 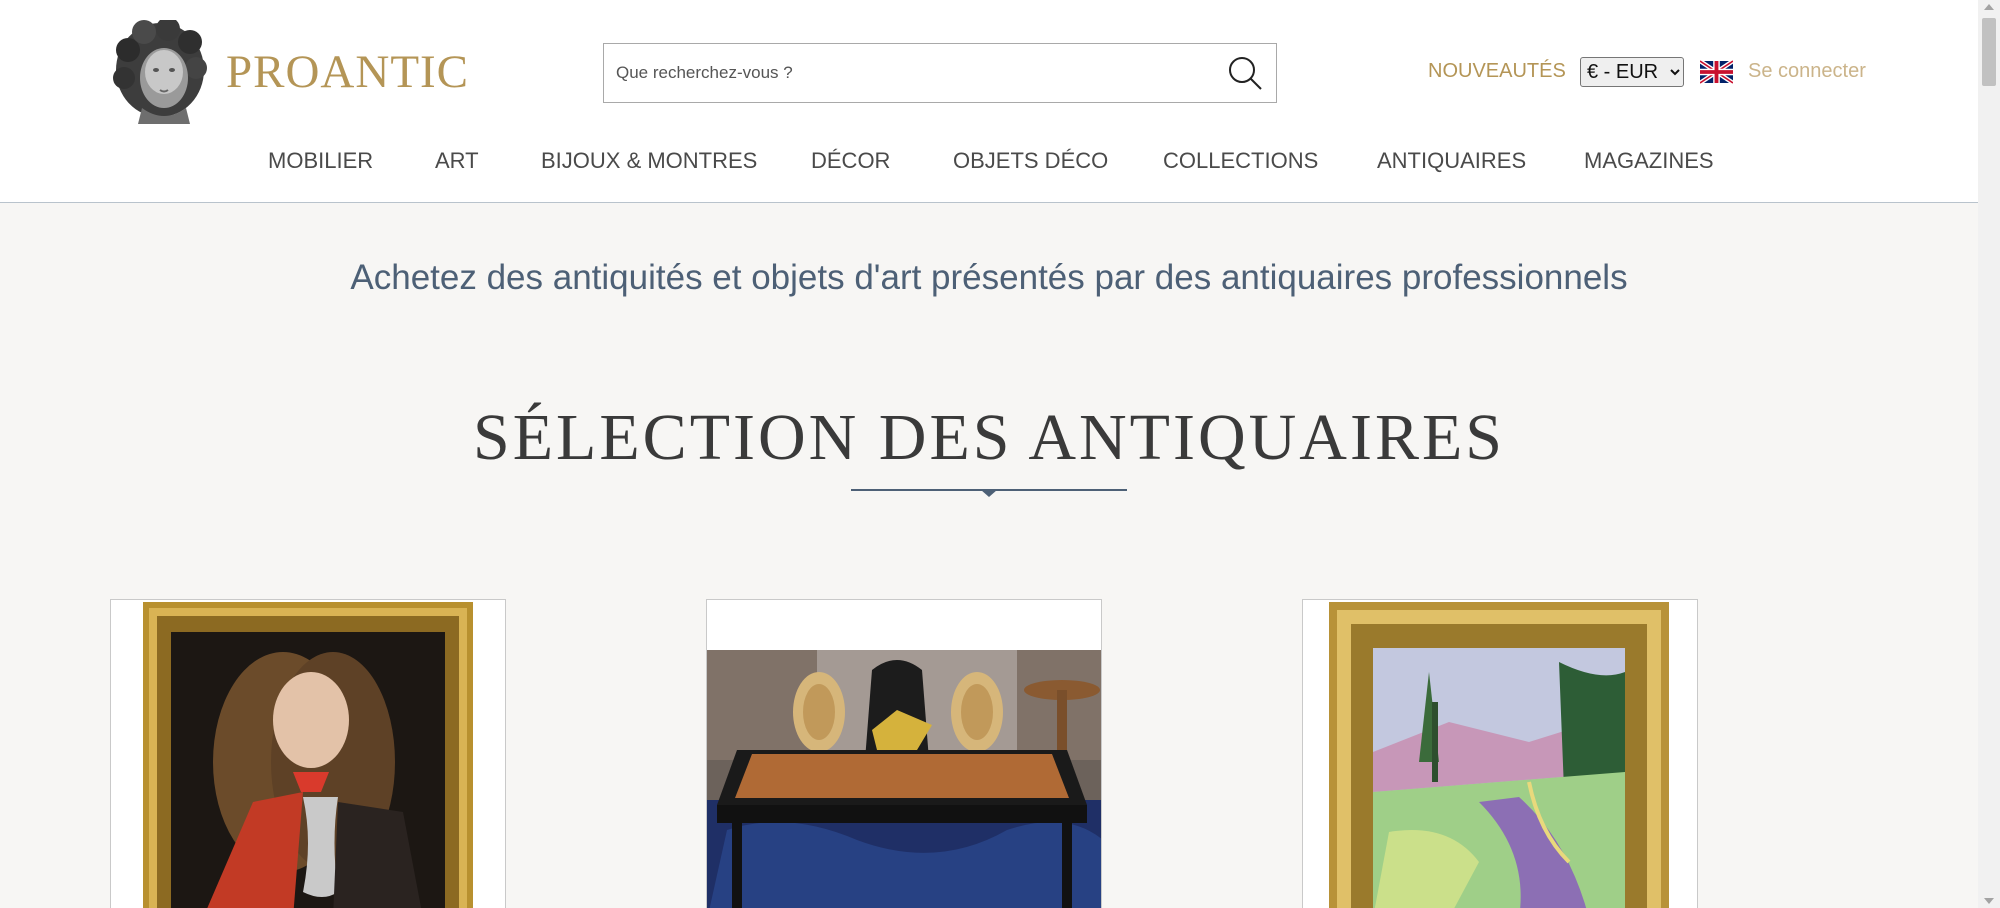 I want to click on scroll-up-arrow-icon, so click(x=1989, y=7).